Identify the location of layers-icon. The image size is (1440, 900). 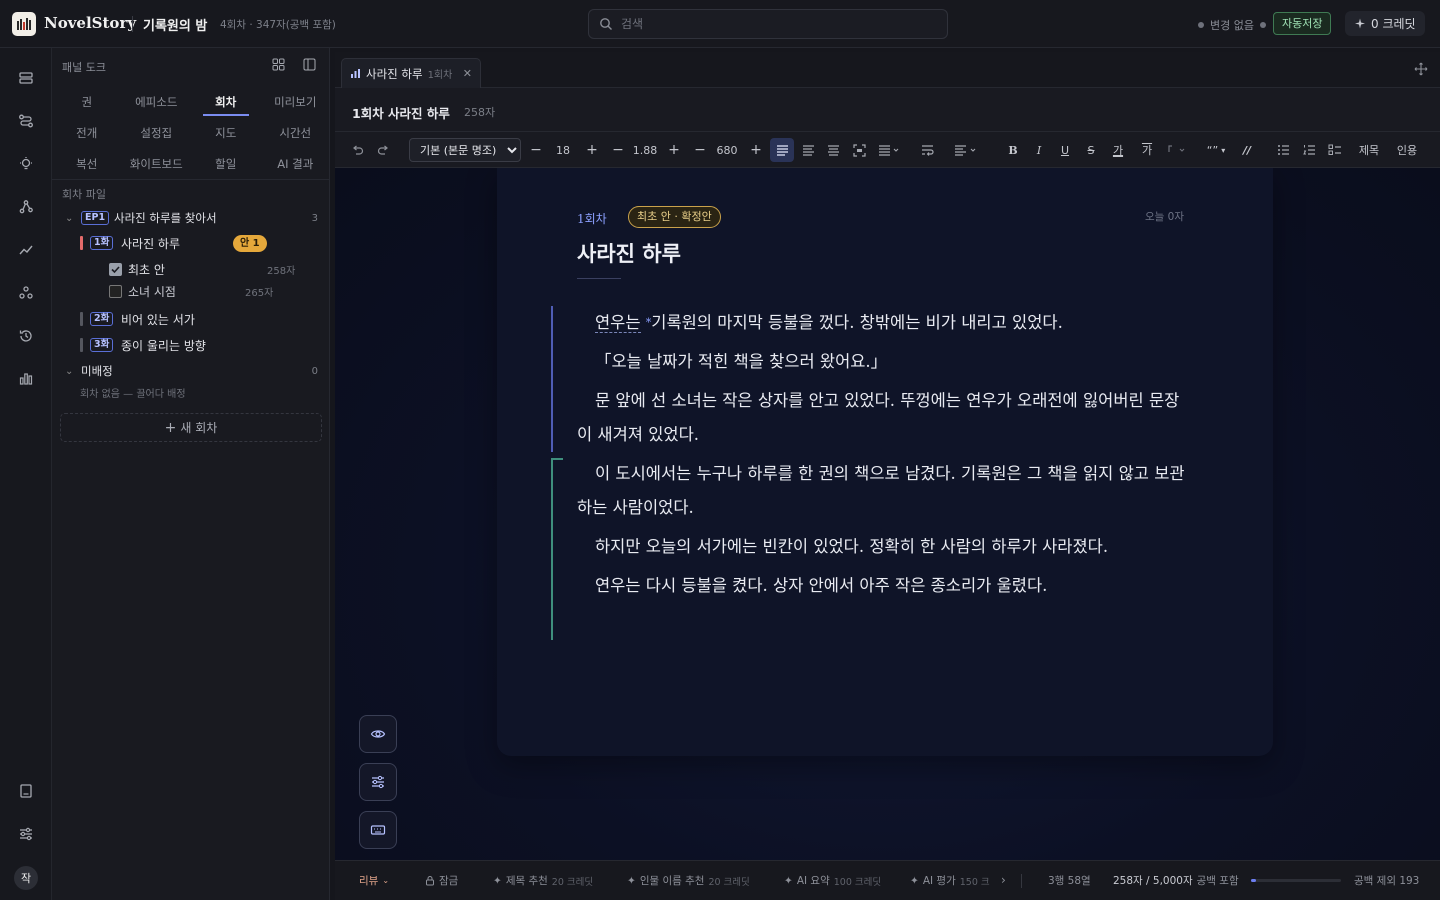
(26, 78).